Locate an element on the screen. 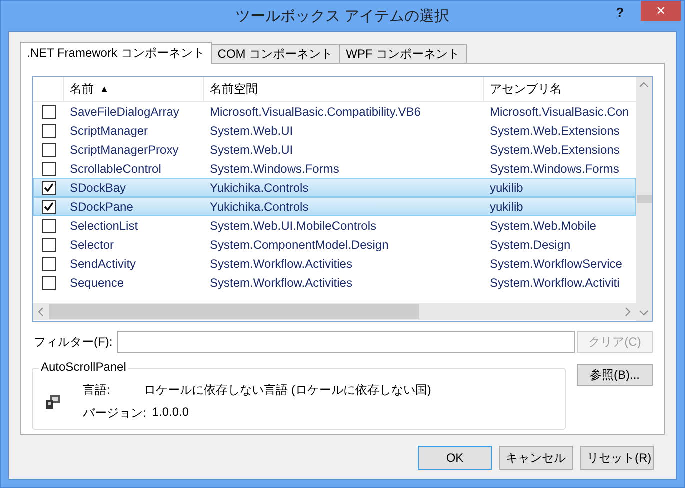 This screenshot has width=685, height=488. table-cell-text: SelectionList is located at coordinates (104, 225).